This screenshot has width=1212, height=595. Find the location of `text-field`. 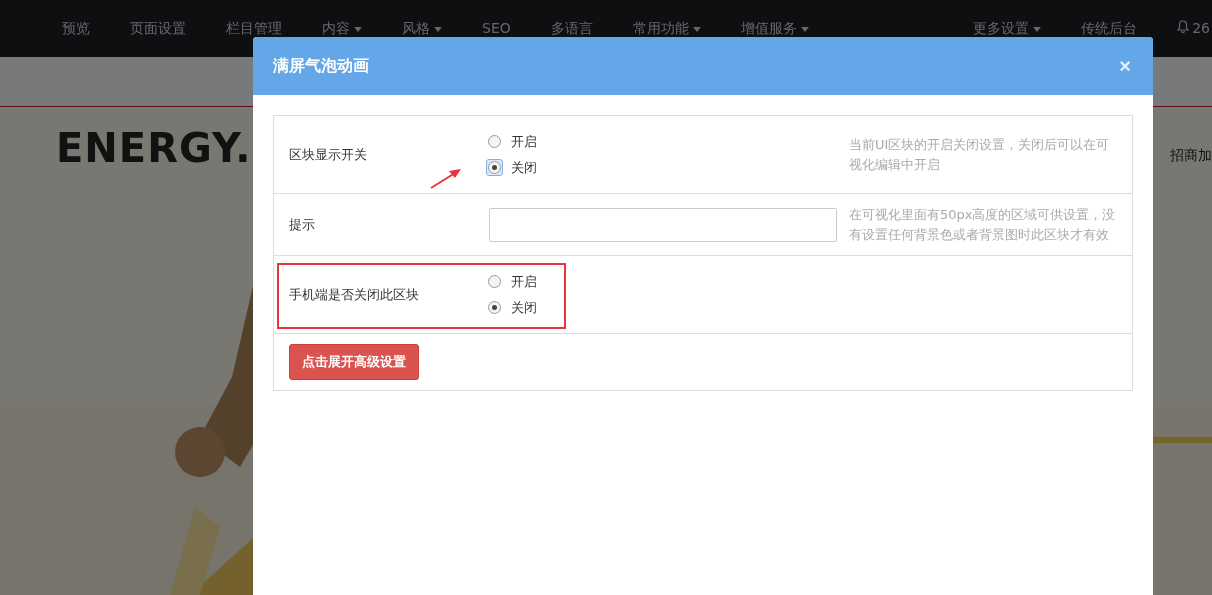

text-field is located at coordinates (663, 224).